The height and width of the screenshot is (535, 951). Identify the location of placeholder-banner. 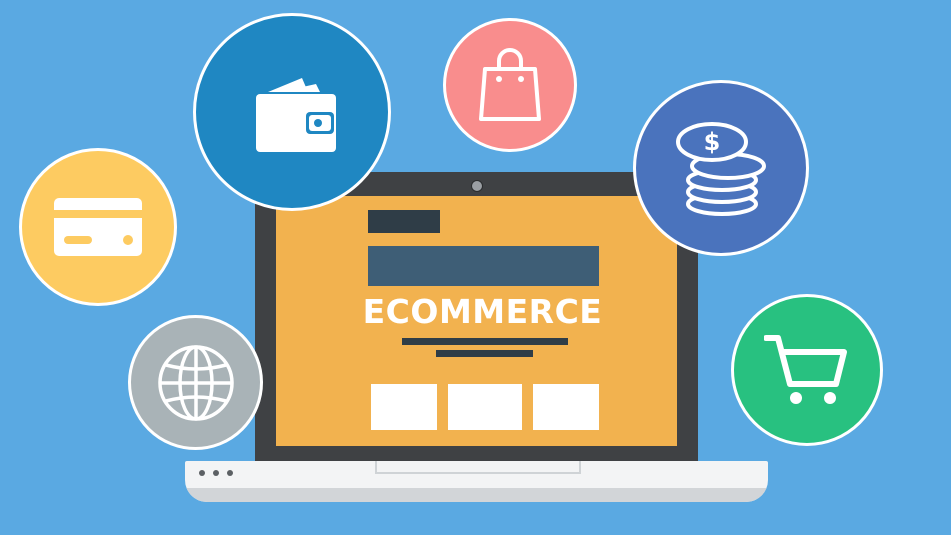
(483, 266).